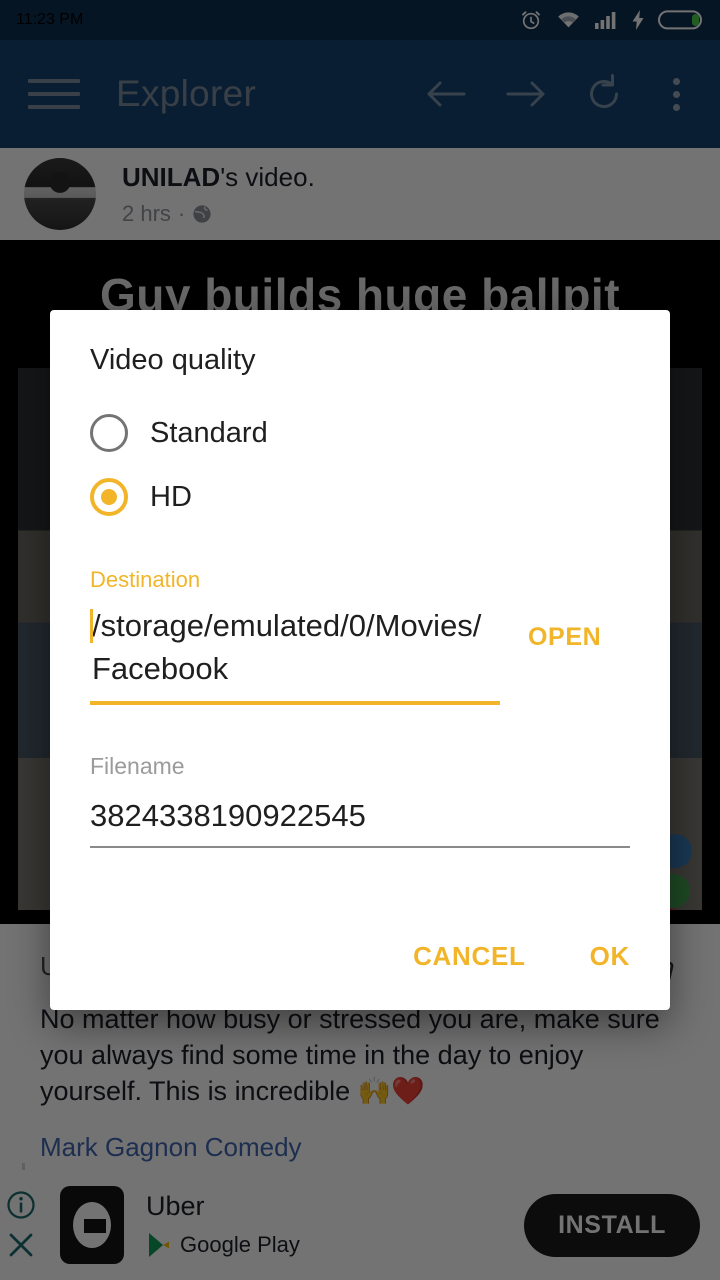 The height and width of the screenshot is (1280, 720). I want to click on filename-block: Filename 3824338190922545, so click(360, 800).